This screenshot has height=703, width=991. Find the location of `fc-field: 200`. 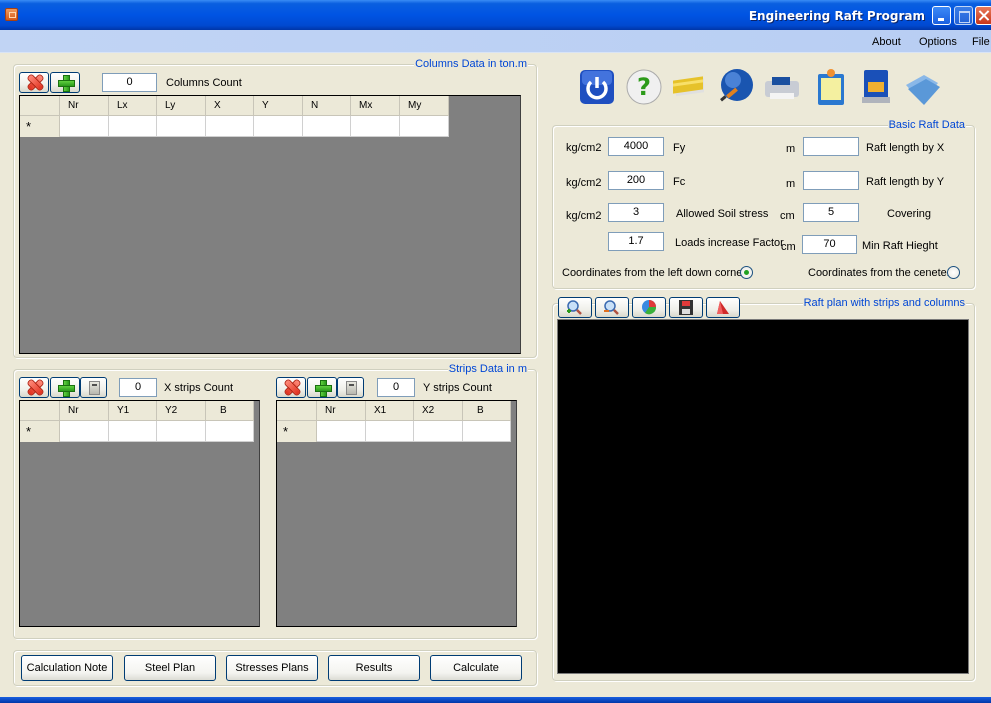

fc-field: 200 is located at coordinates (636, 180).